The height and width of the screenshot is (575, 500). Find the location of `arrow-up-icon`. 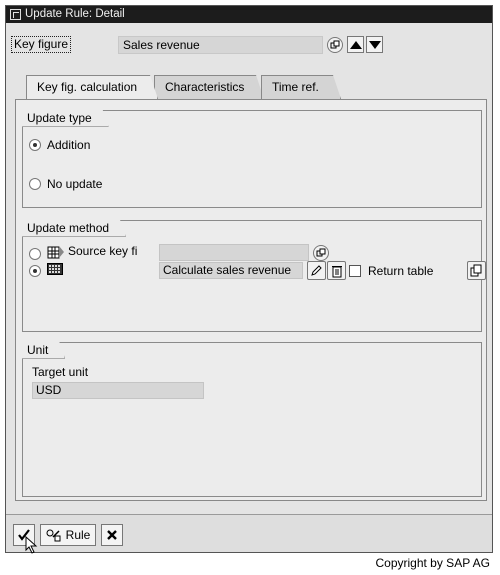

arrow-up-icon is located at coordinates (355, 44).